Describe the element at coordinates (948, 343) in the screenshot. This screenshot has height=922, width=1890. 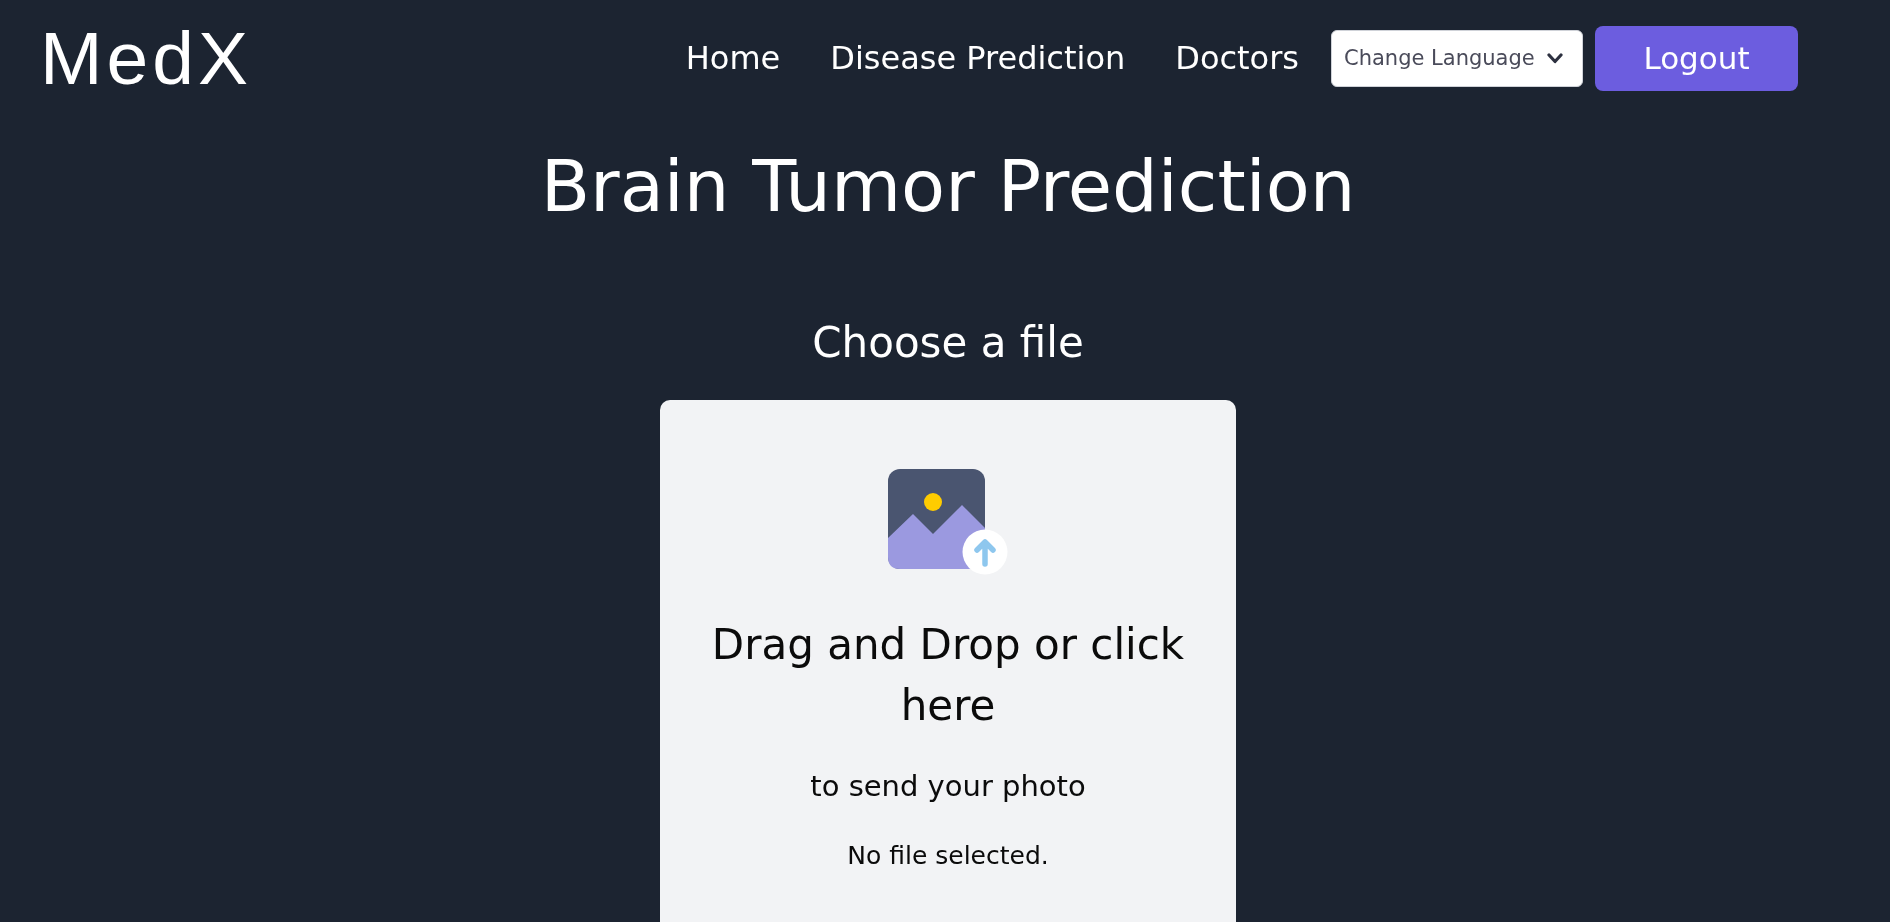
I see `upload-label: Choose a file` at that location.